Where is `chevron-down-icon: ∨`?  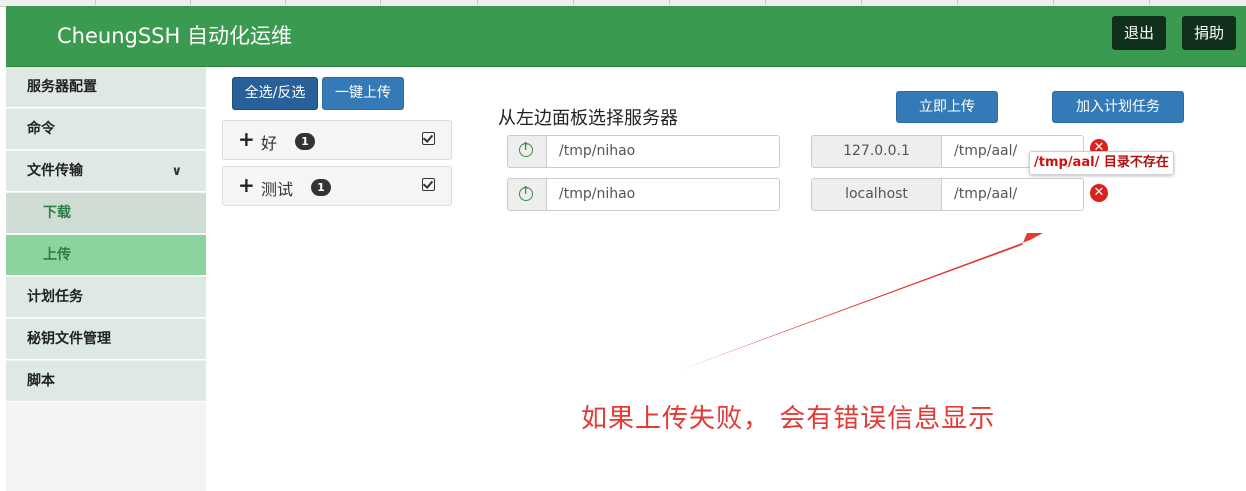 chevron-down-icon: ∨ is located at coordinates (176, 171).